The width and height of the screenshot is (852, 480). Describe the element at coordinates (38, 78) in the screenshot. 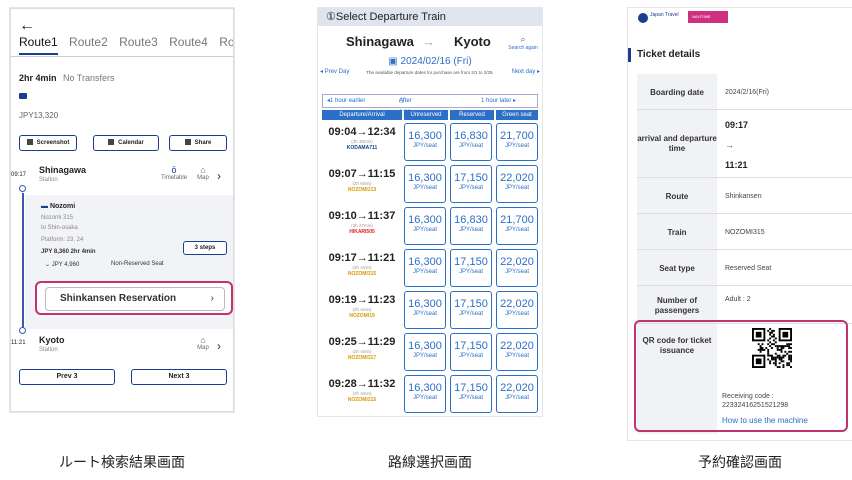

I see `duration: 2hr 4min` at that location.